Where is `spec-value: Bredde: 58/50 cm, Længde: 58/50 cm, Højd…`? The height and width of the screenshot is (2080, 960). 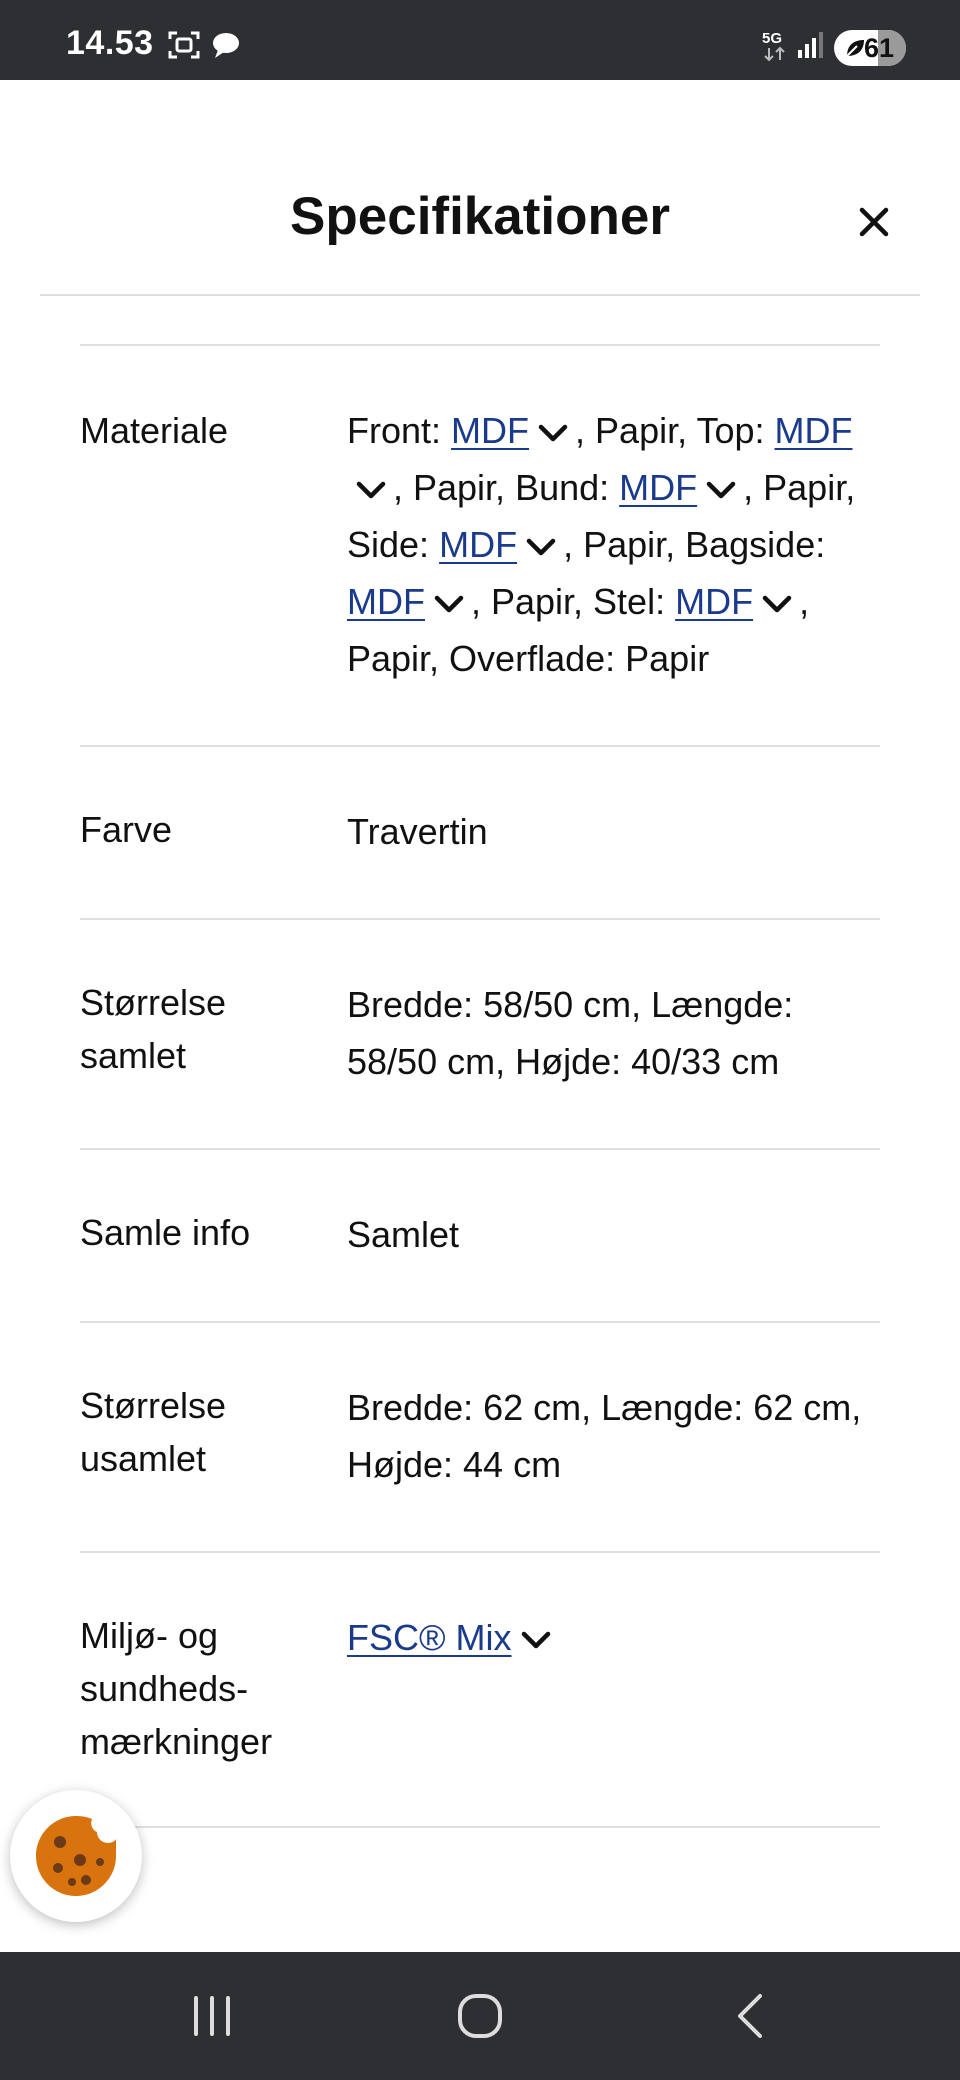
spec-value: Bredde: 58/50 cm, Længde: 58/50 cm, Højd… is located at coordinates (570, 1033).